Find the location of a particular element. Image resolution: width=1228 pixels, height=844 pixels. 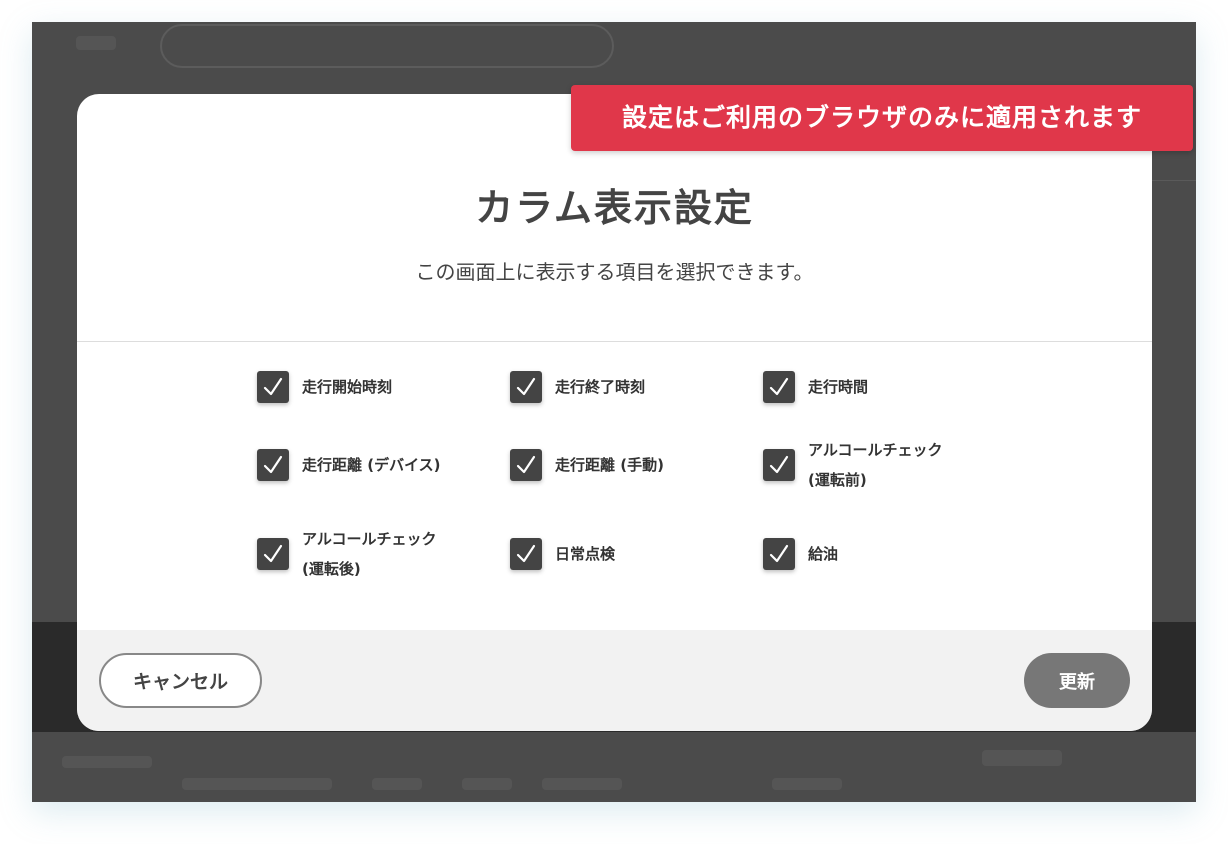

background-date-range is located at coordinates (387, 46).